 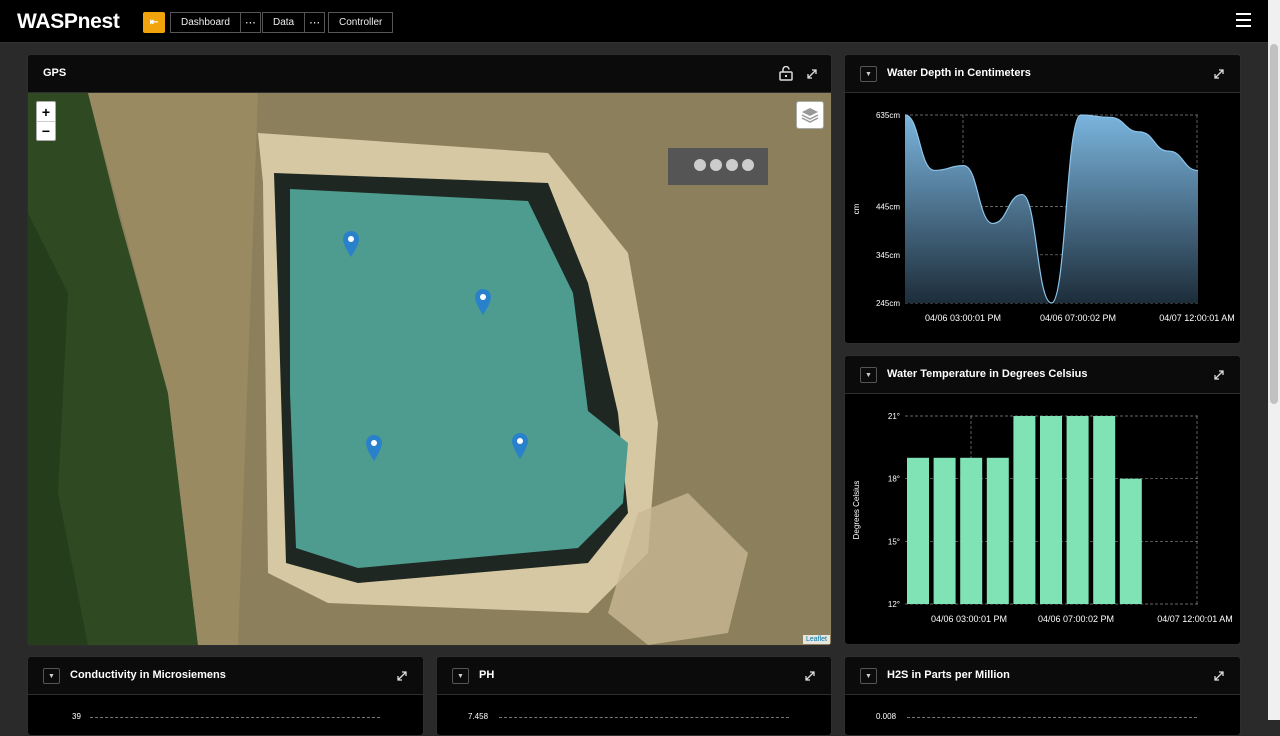 I want to click on dashboard-menu: Dashboard ⋯, so click(x=215, y=22).